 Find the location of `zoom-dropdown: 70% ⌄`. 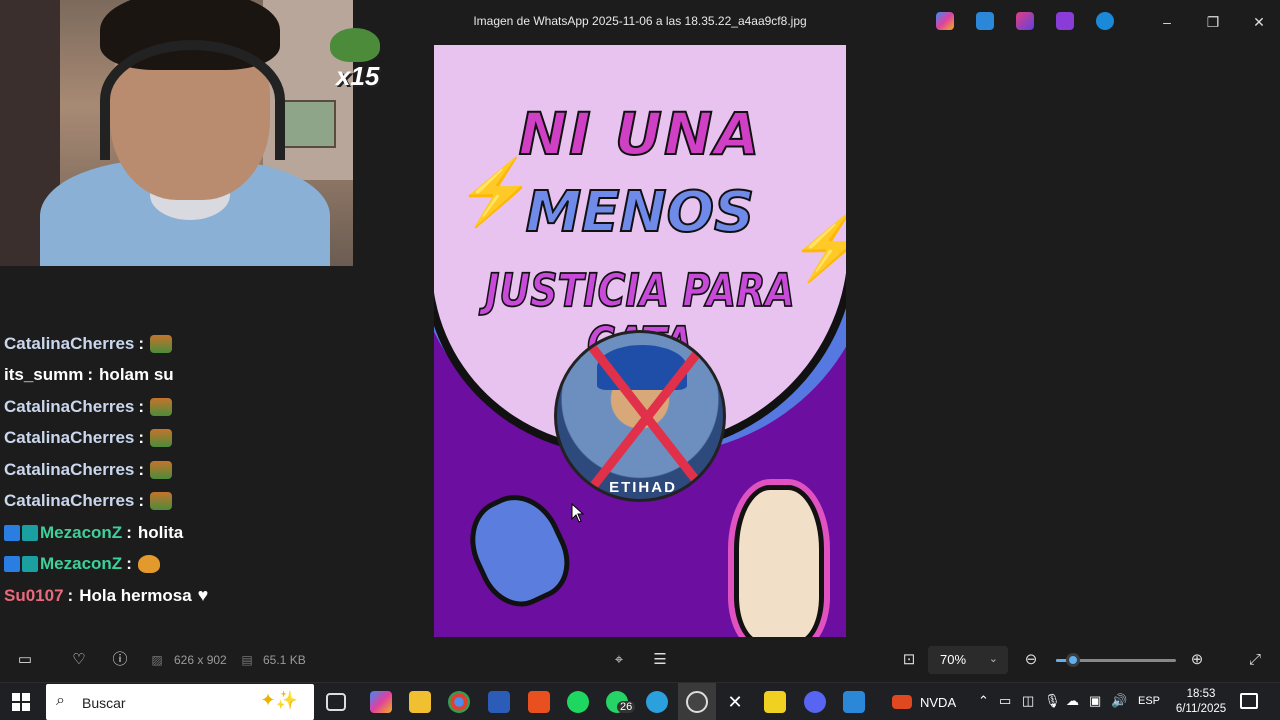

zoom-dropdown: 70% ⌄ is located at coordinates (968, 660).